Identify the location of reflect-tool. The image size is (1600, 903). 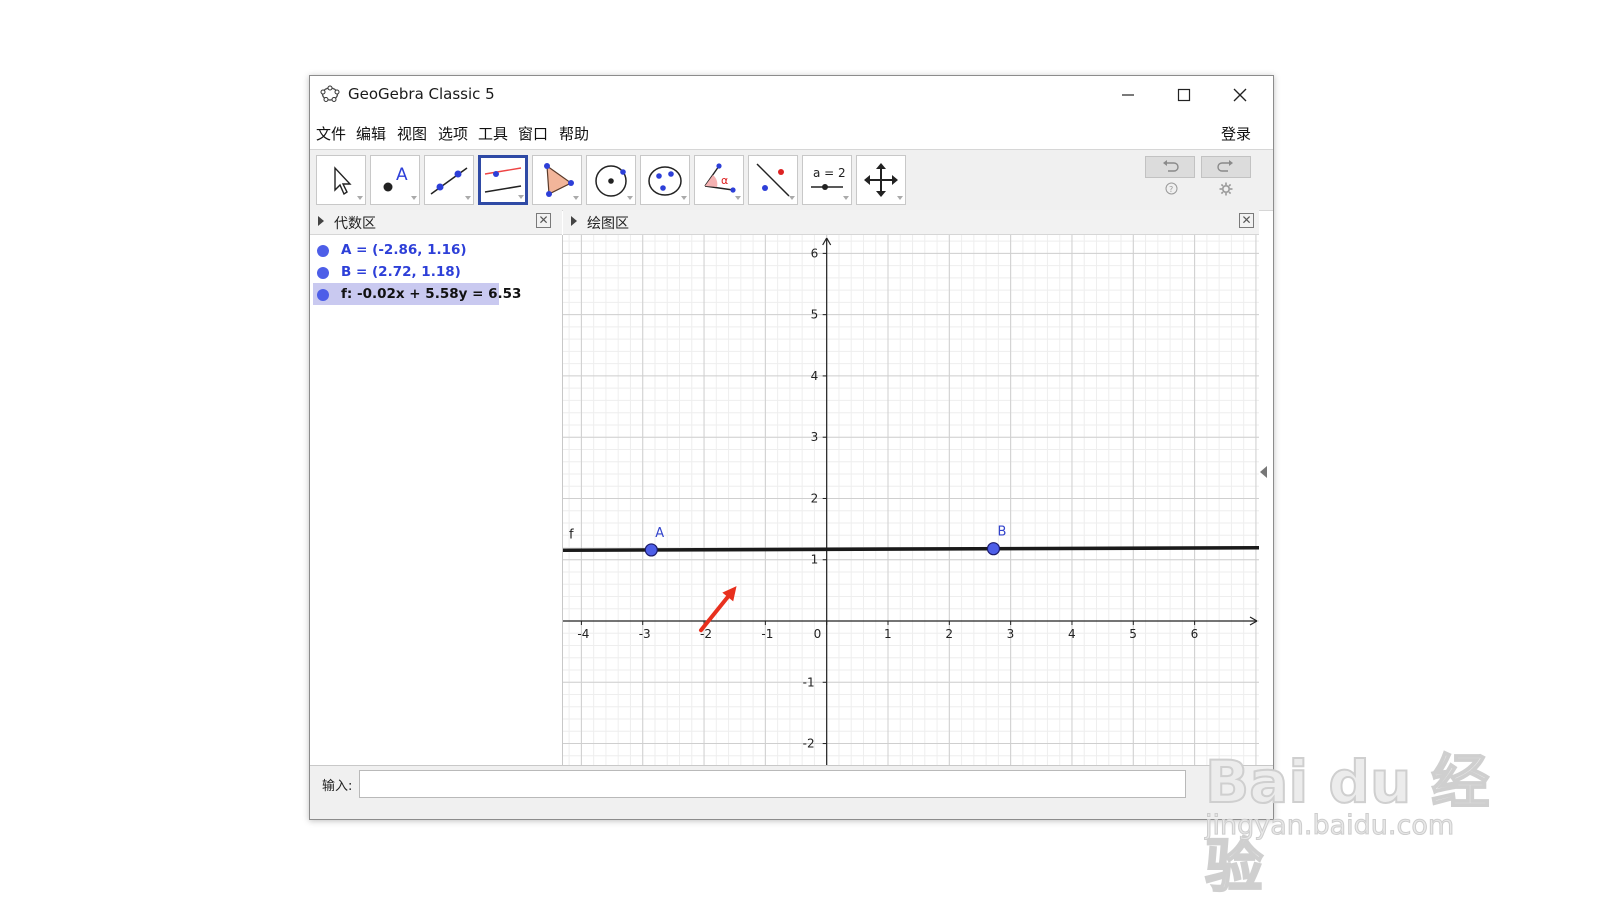
(773, 180).